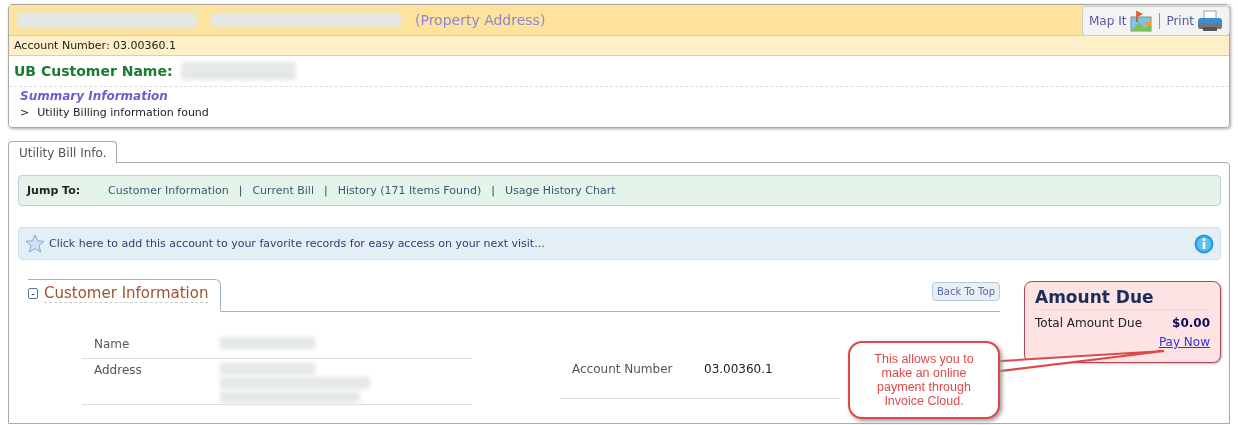 The image size is (1238, 425). What do you see at coordinates (1204, 243) in the screenshot?
I see `info-icon` at bounding box center [1204, 243].